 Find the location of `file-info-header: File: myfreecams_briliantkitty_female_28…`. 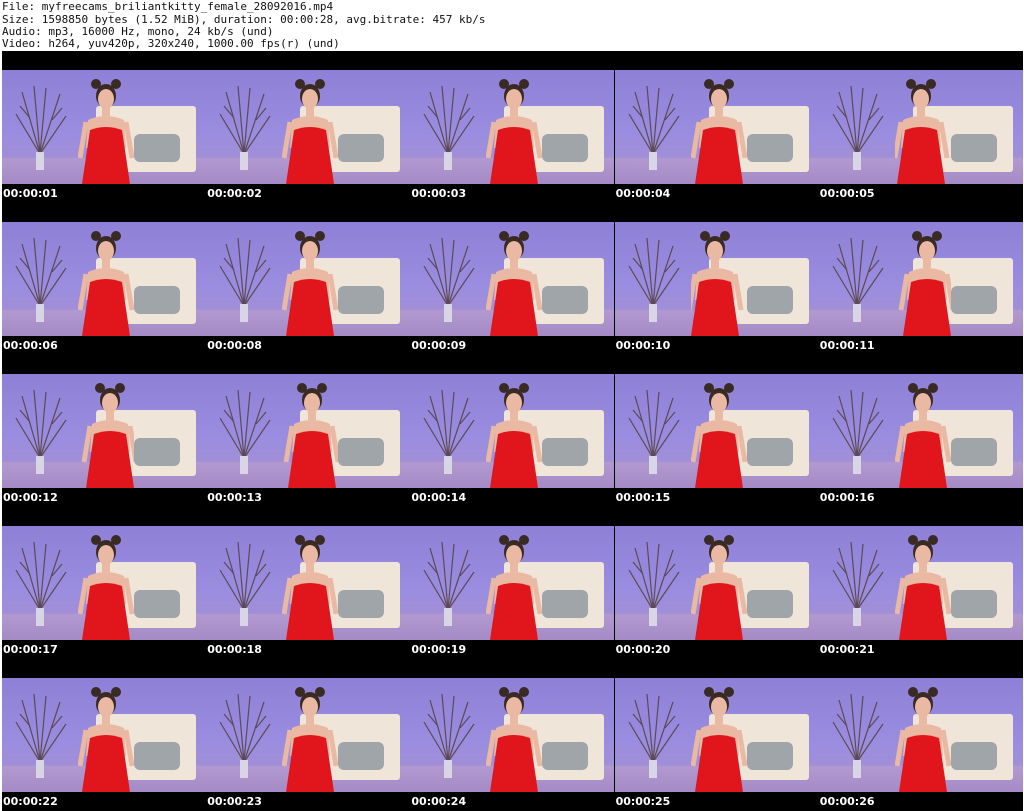

file-info-header: File: myfreecams_briliantkitty_female_28… is located at coordinates (512, 25).